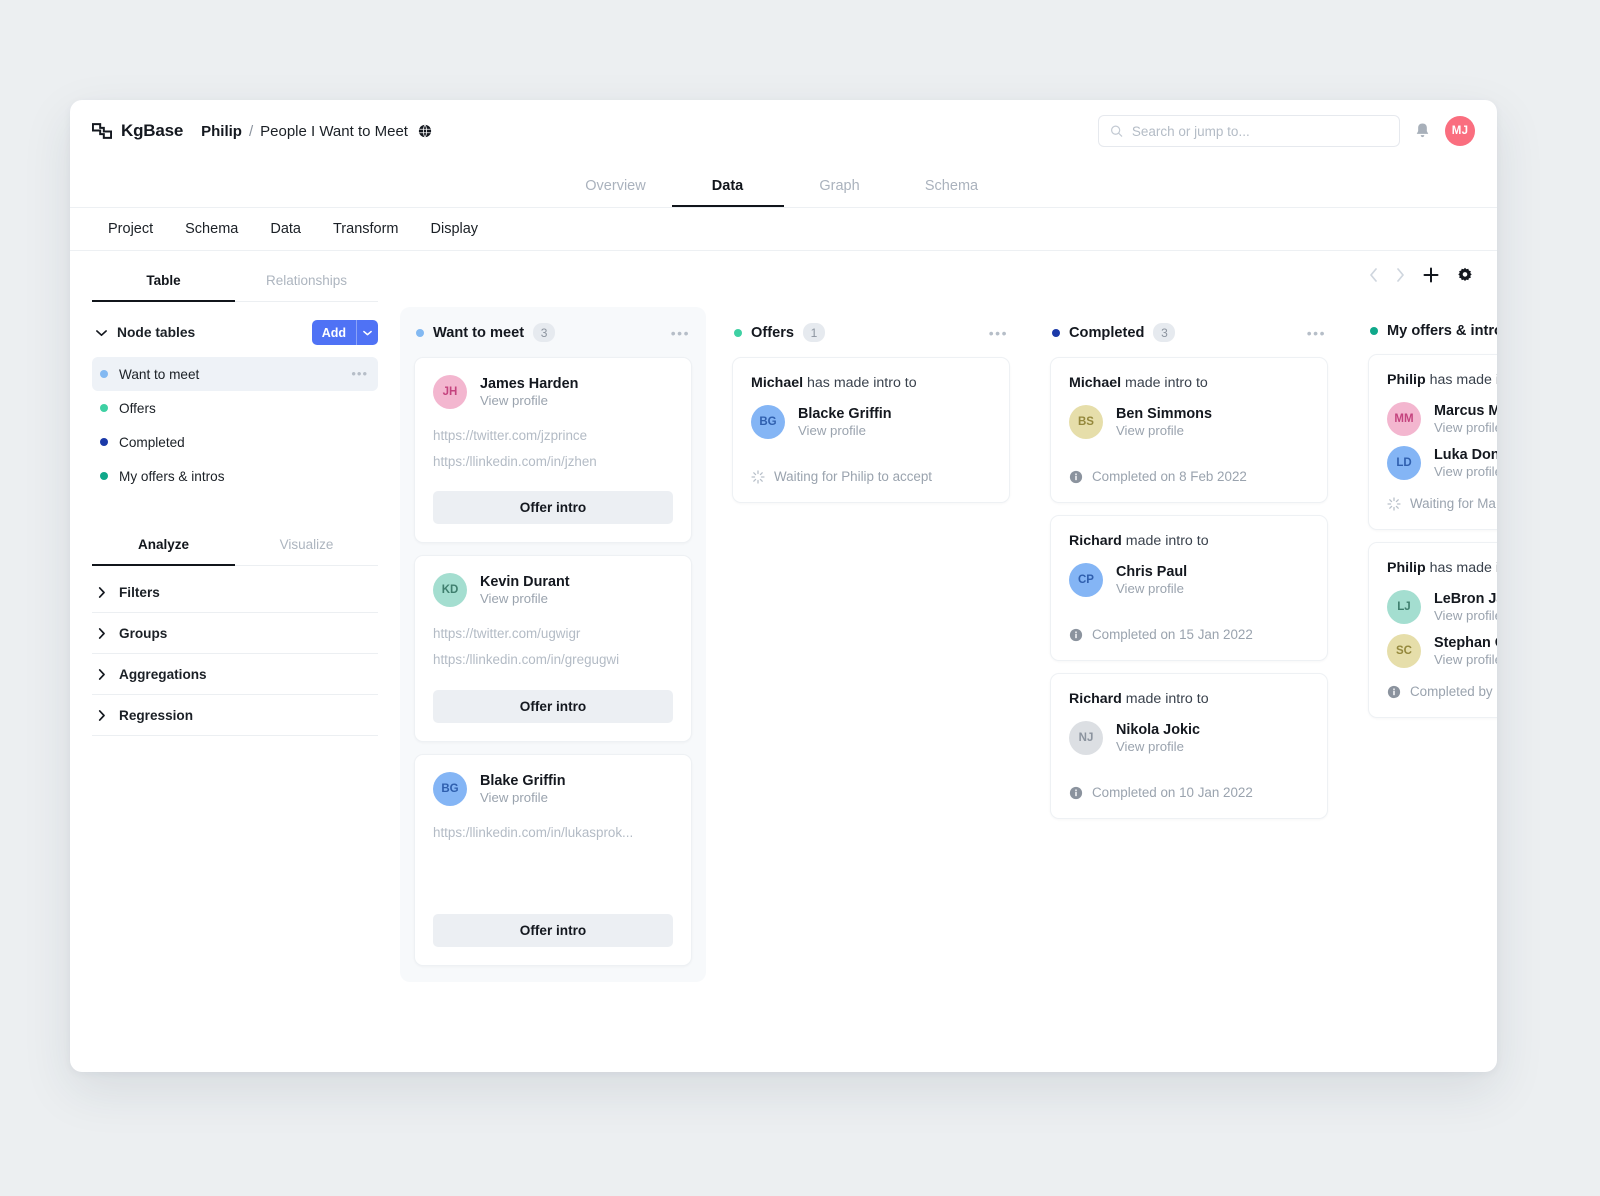 This screenshot has height=1196, width=1600. I want to click on search-input, so click(1259, 131).